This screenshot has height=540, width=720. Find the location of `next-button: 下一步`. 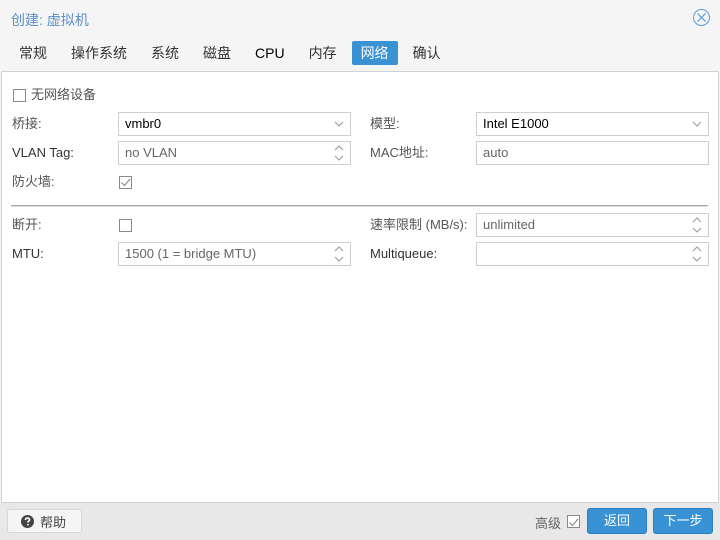

next-button: 下一步 is located at coordinates (683, 521).